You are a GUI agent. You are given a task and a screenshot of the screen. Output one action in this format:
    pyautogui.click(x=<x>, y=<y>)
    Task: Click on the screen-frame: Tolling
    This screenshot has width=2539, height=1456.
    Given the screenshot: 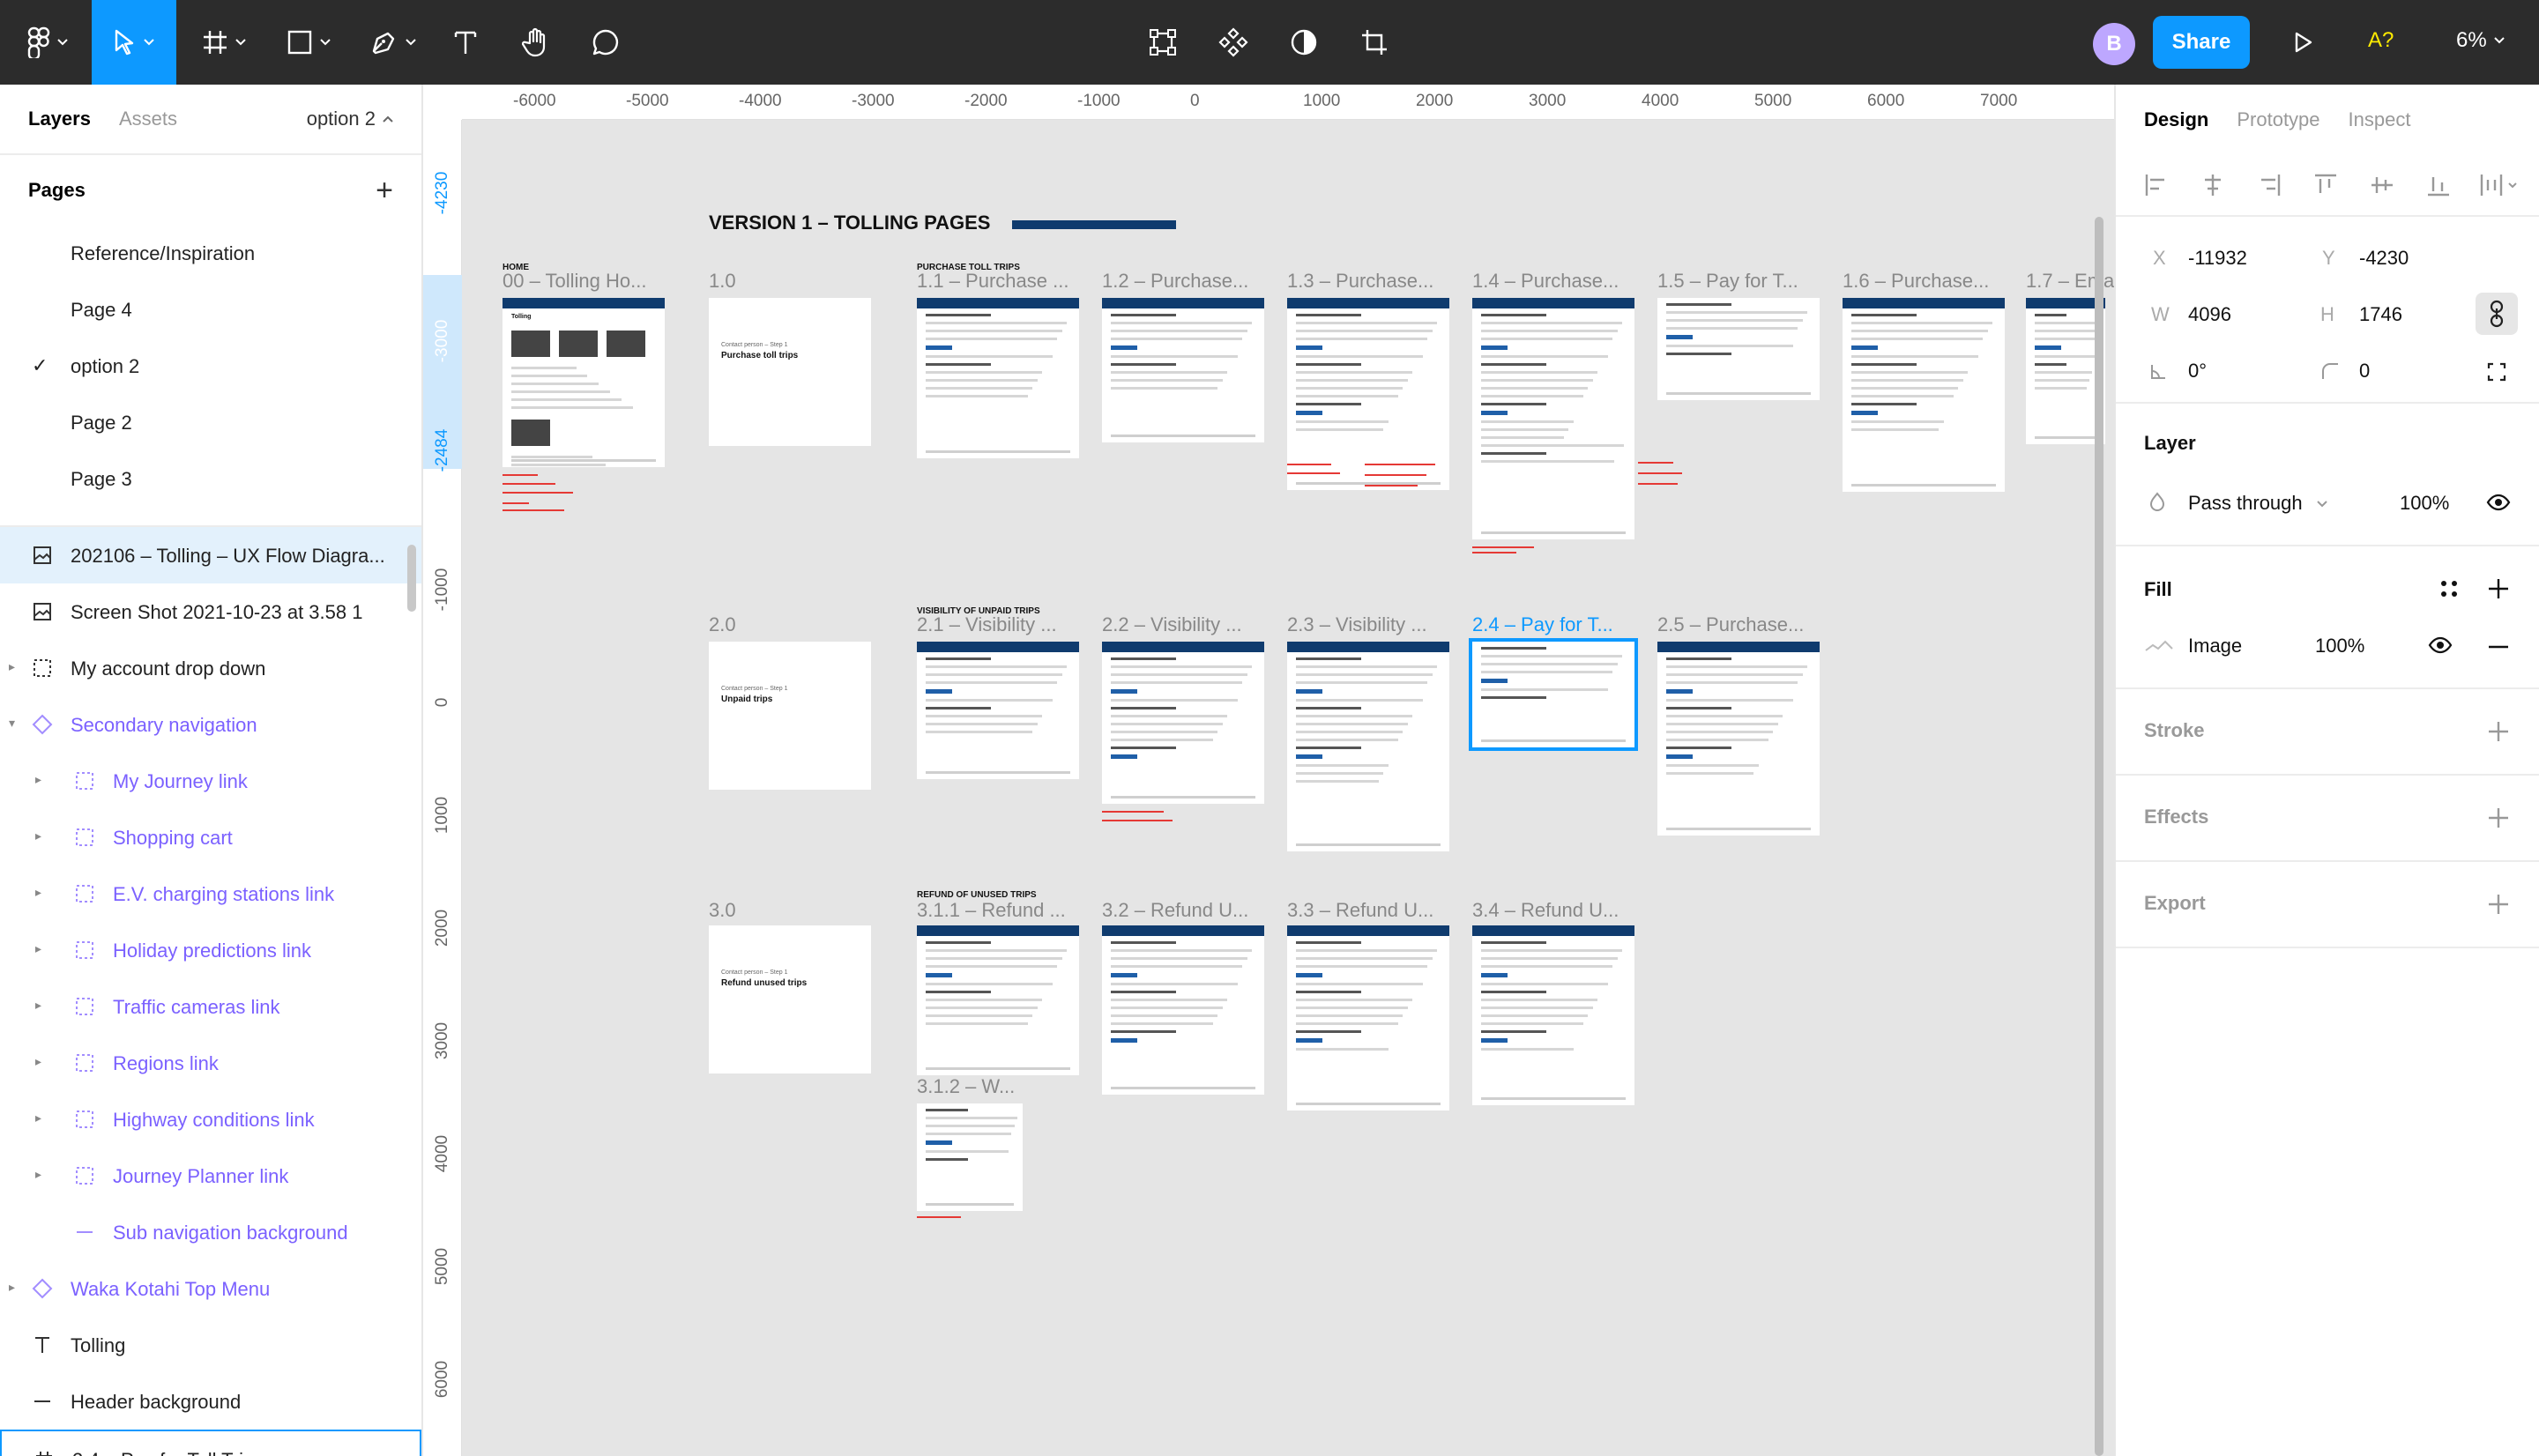 What is the action you would take?
    pyautogui.click(x=584, y=382)
    